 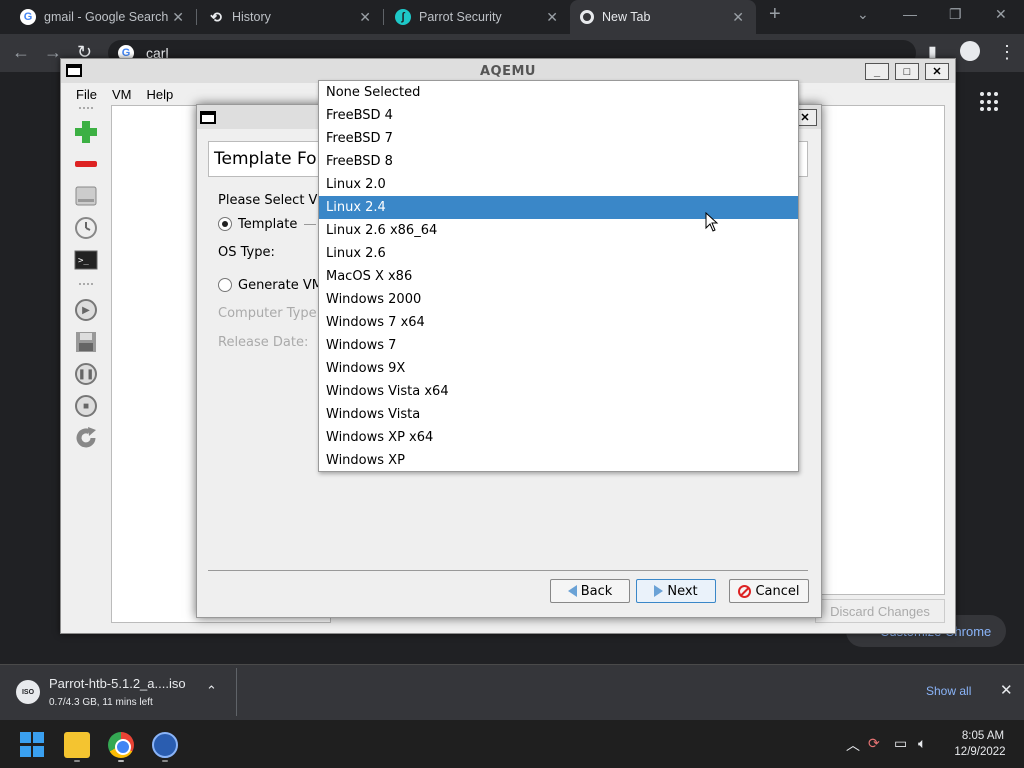 What do you see at coordinates (587, 17) in the screenshot?
I see `chrome-icon` at bounding box center [587, 17].